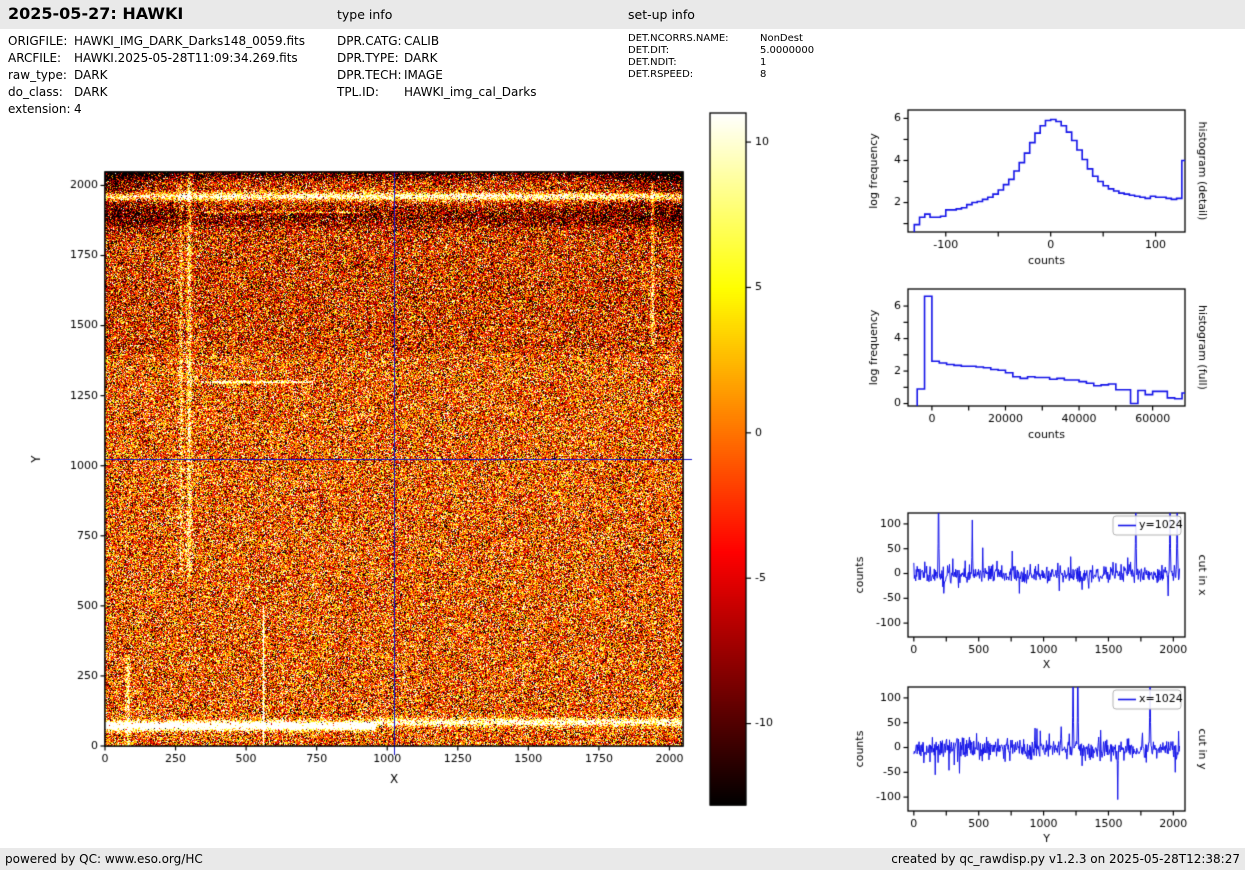 This screenshot has height=870, width=1245. What do you see at coordinates (1047, 760) in the screenshot?
I see `cut-in-y-plot` at bounding box center [1047, 760].